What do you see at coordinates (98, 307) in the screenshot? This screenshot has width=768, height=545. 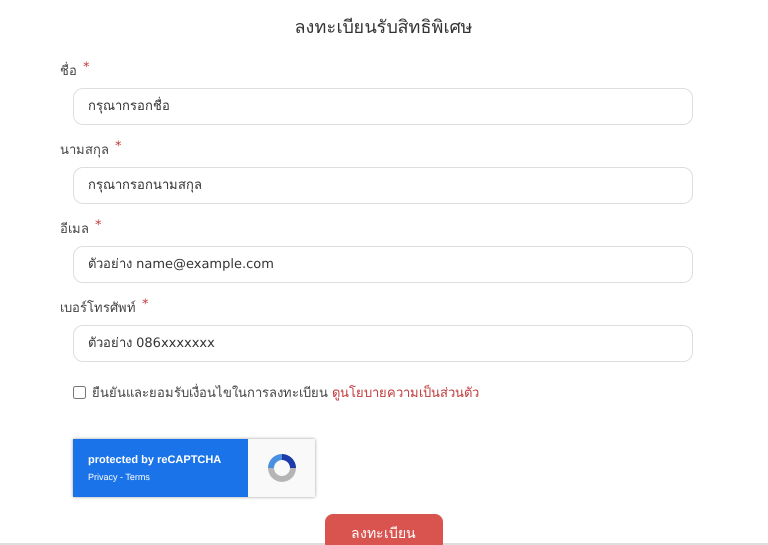 I see `field-label: เบอร์โทรศัพท์` at bounding box center [98, 307].